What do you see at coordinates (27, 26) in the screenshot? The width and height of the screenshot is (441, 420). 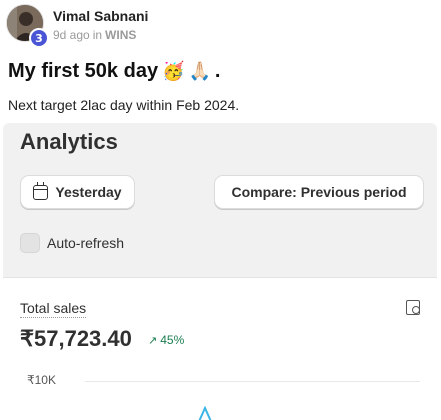 I see `author-avatar-group: 3` at bounding box center [27, 26].